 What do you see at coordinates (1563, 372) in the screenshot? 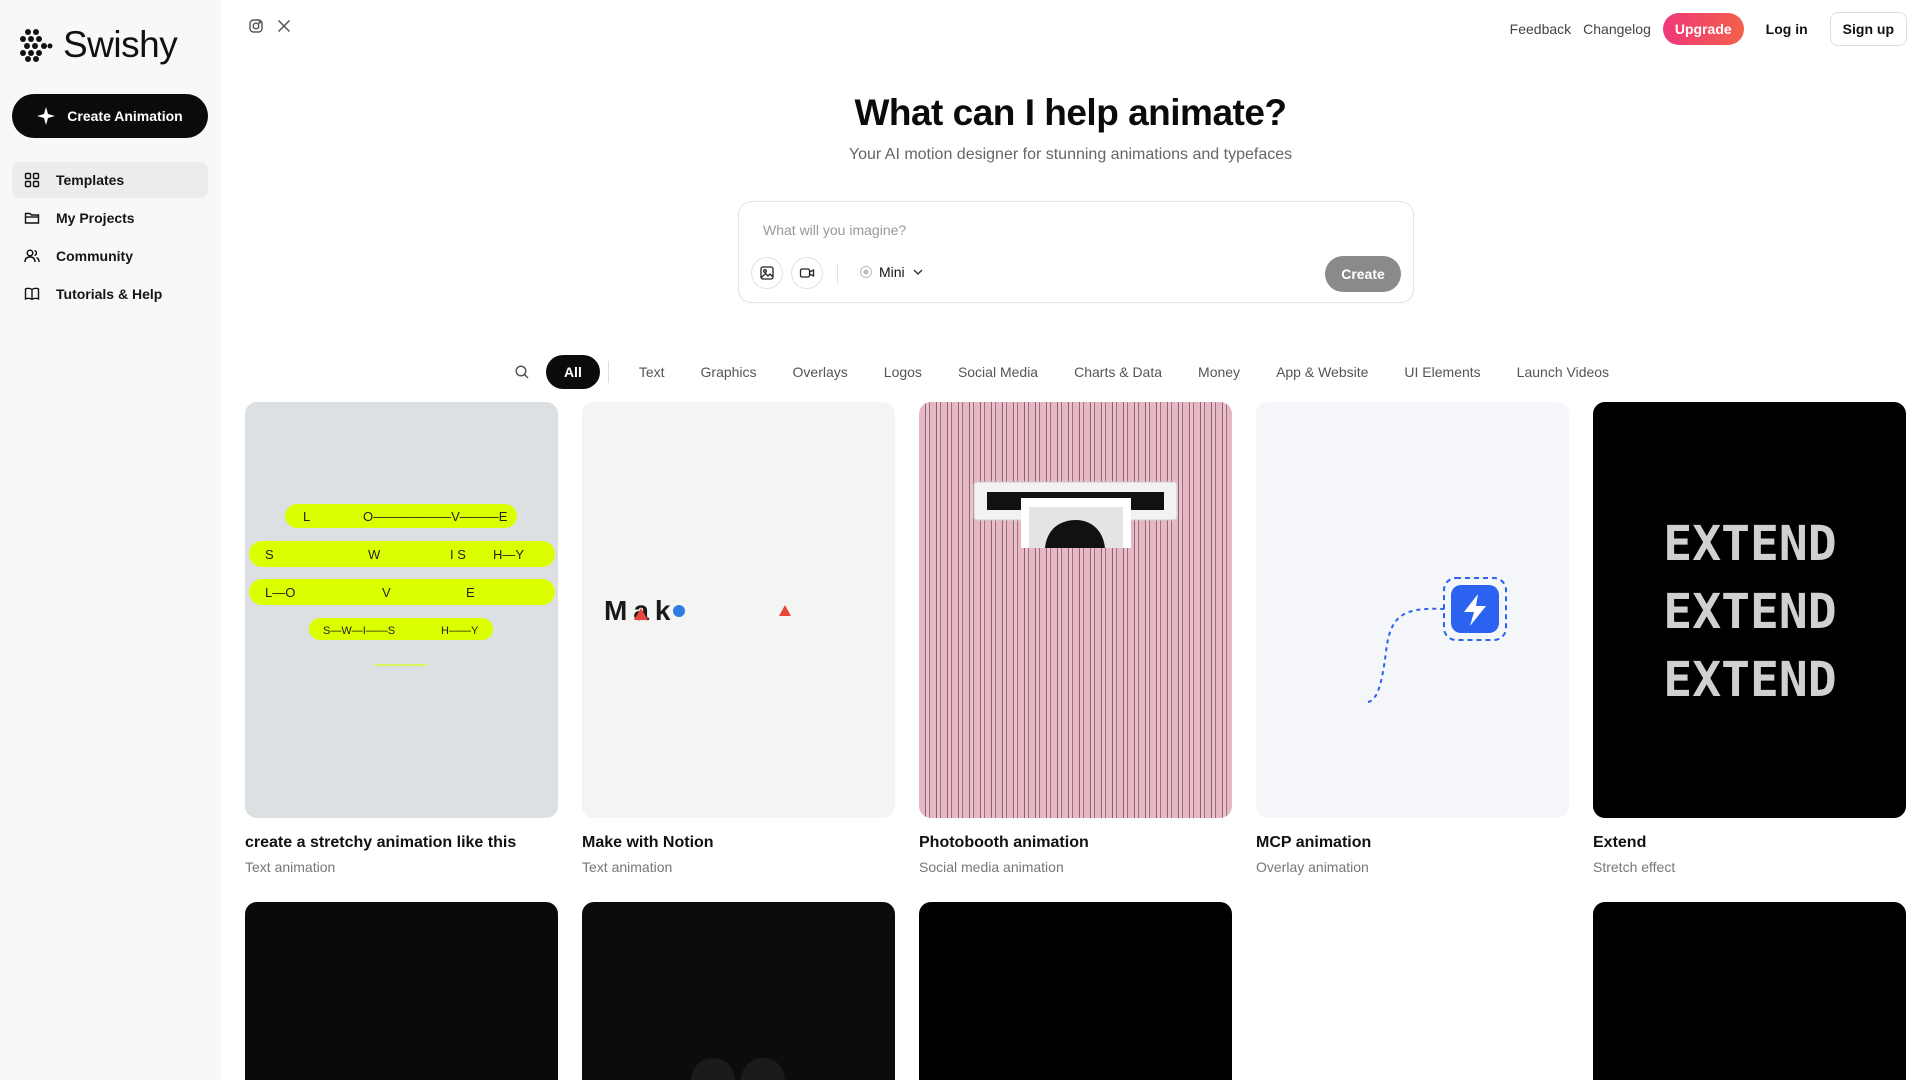
I see `category-launch-videos: Launch Videos` at bounding box center [1563, 372].